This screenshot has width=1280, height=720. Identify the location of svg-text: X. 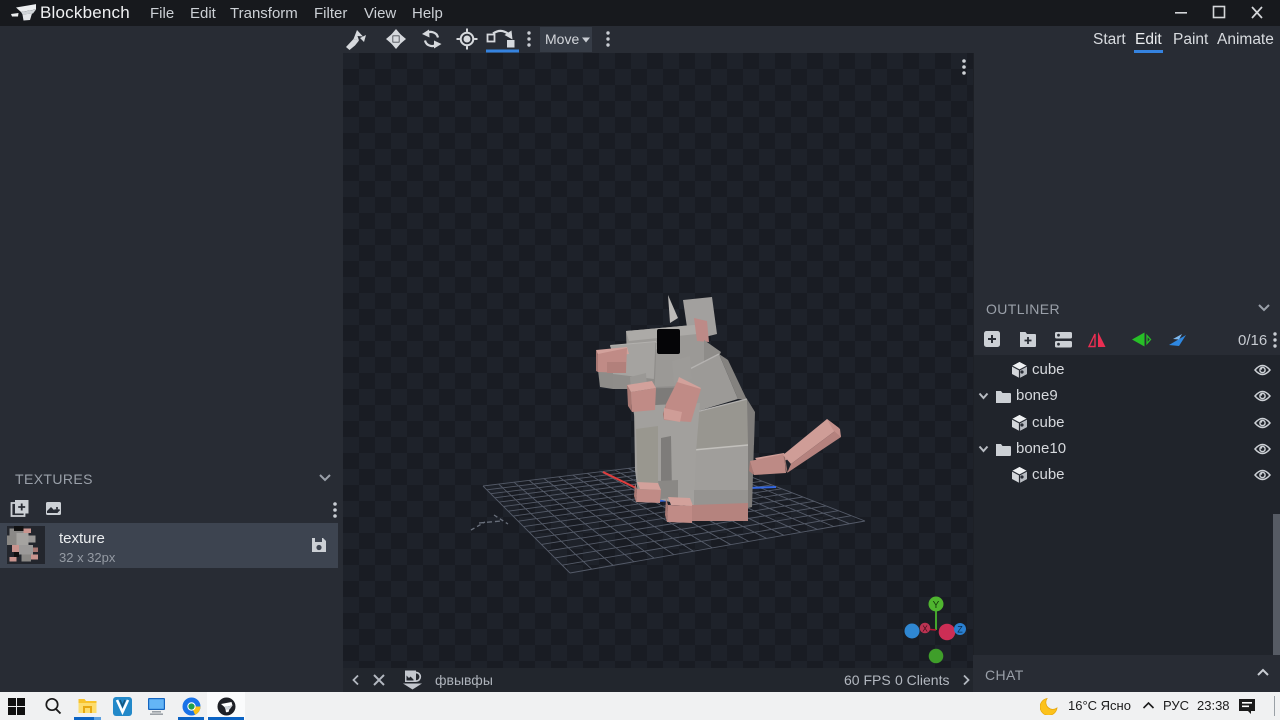
(925, 629).